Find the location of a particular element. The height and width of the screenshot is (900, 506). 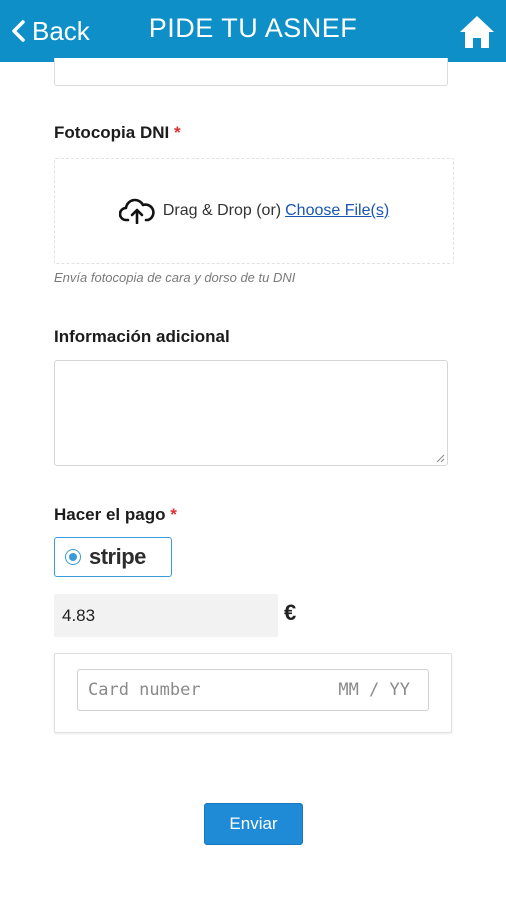

back-label: Back is located at coordinates (61, 30).